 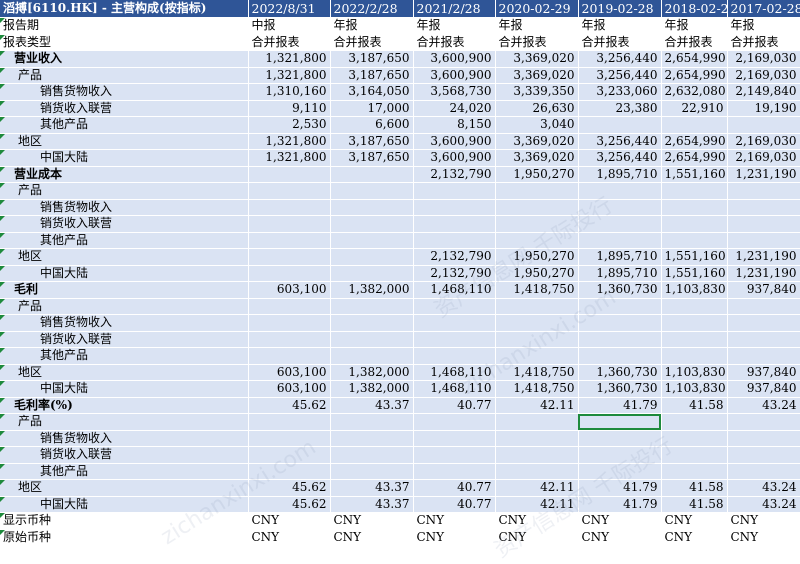 What do you see at coordinates (620, 174) in the screenshot?
I see `table-cell: 1,895,710` at bounding box center [620, 174].